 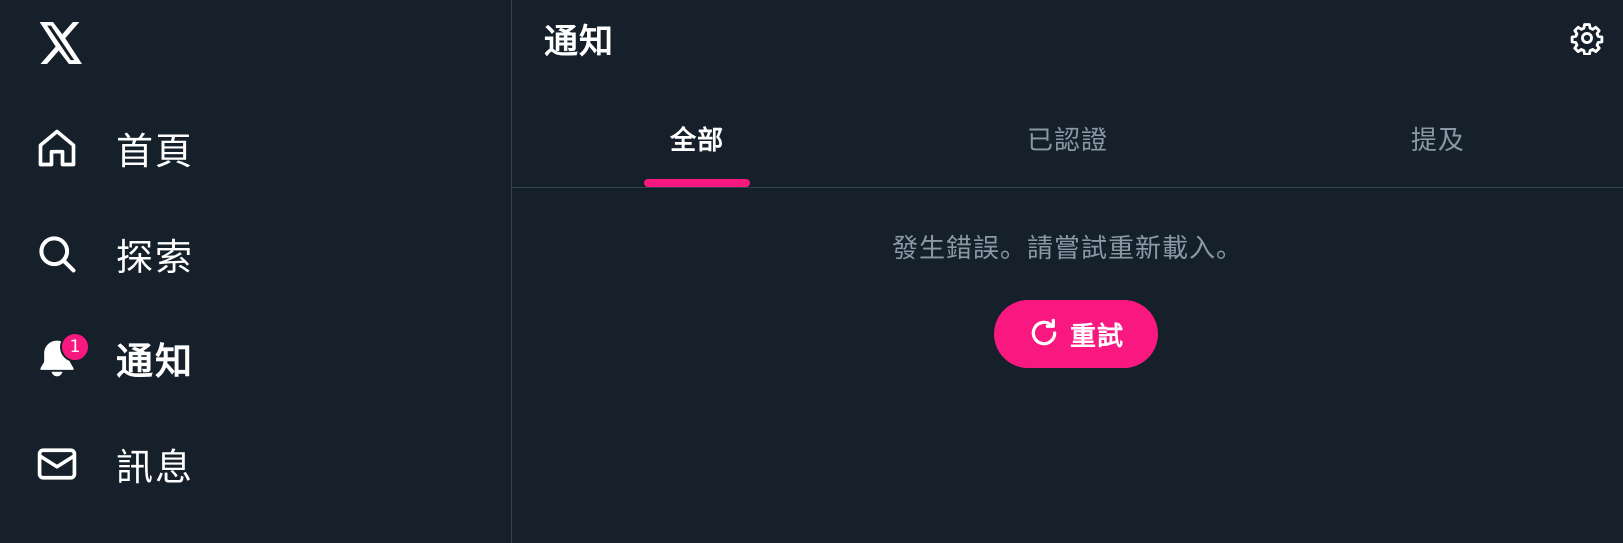 I want to click on active-tab-indicator, so click(x=697, y=183).